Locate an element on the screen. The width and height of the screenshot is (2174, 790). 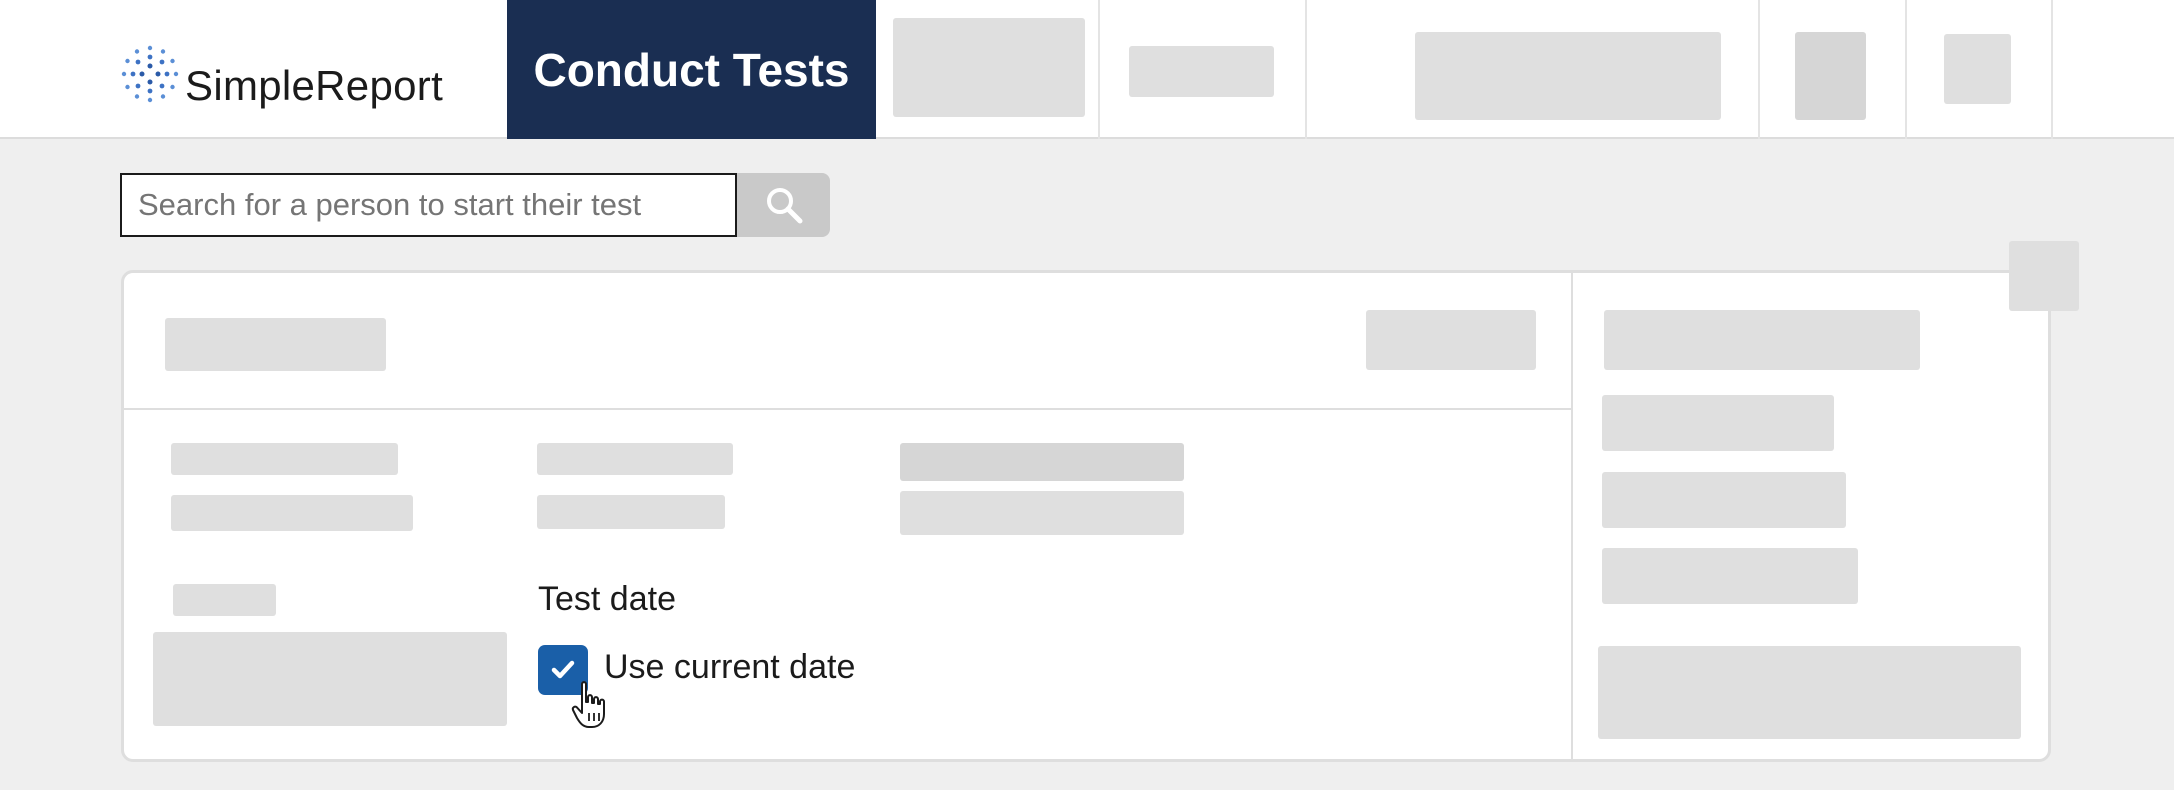
simplereport-logo-icon is located at coordinates (150, 74).